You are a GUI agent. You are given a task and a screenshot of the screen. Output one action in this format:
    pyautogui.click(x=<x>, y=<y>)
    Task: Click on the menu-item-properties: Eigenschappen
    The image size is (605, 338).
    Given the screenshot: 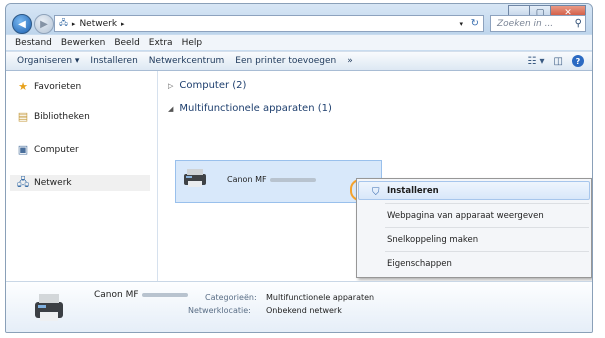 What is the action you would take?
    pyautogui.click(x=419, y=264)
    